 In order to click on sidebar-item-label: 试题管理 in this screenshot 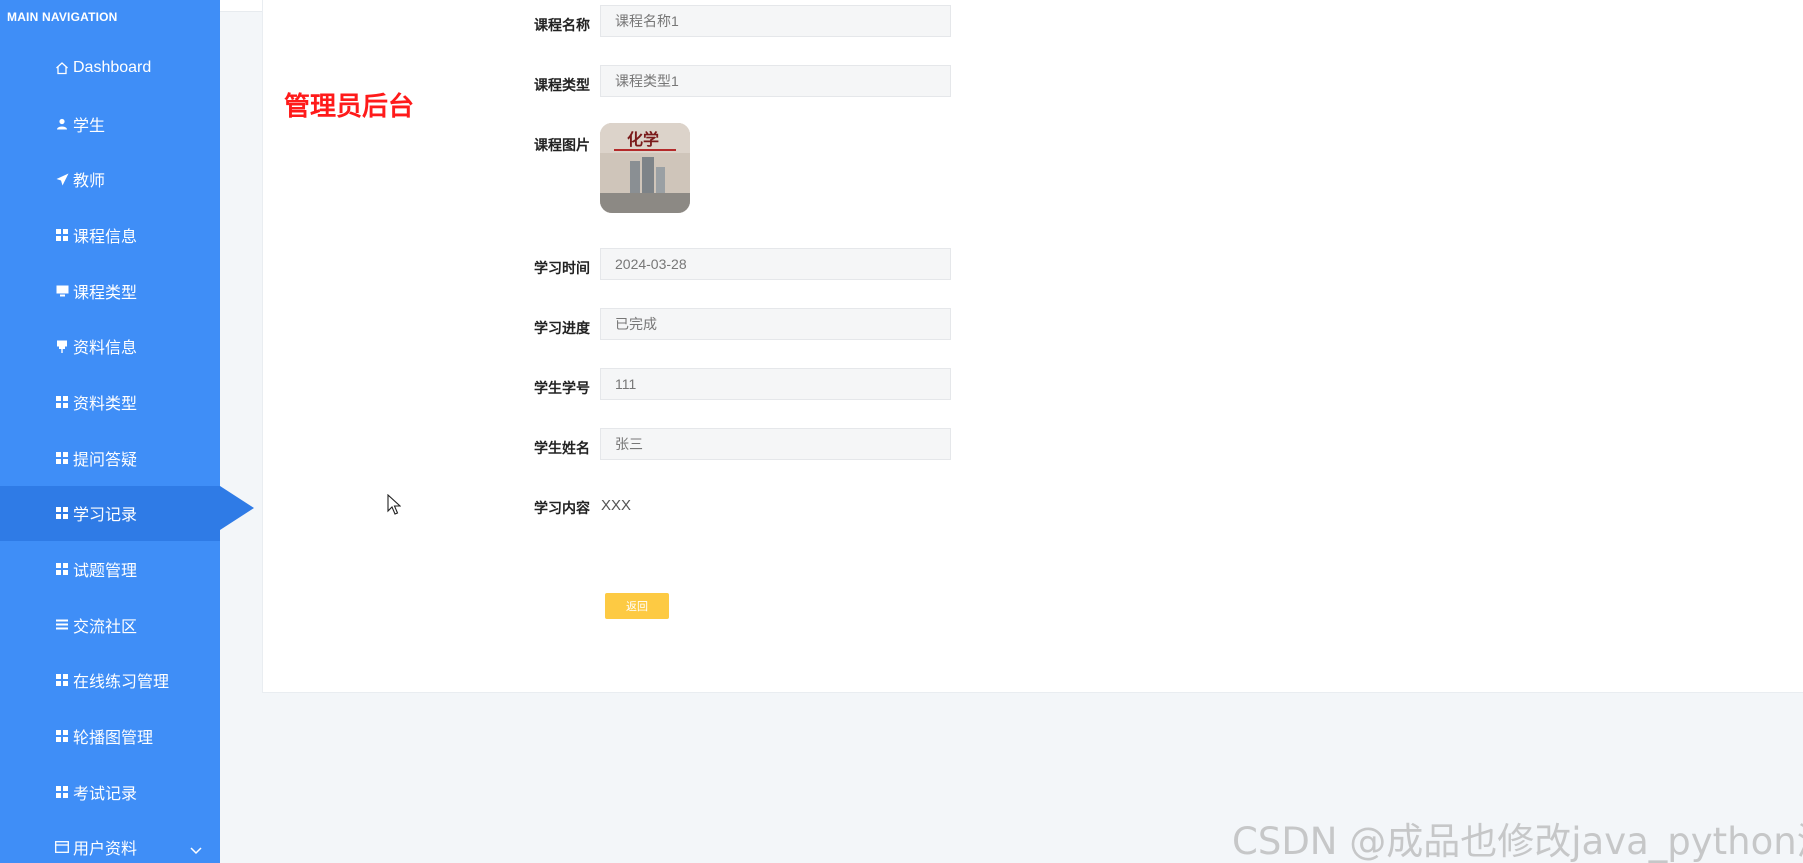, I will do `click(105, 572)`.